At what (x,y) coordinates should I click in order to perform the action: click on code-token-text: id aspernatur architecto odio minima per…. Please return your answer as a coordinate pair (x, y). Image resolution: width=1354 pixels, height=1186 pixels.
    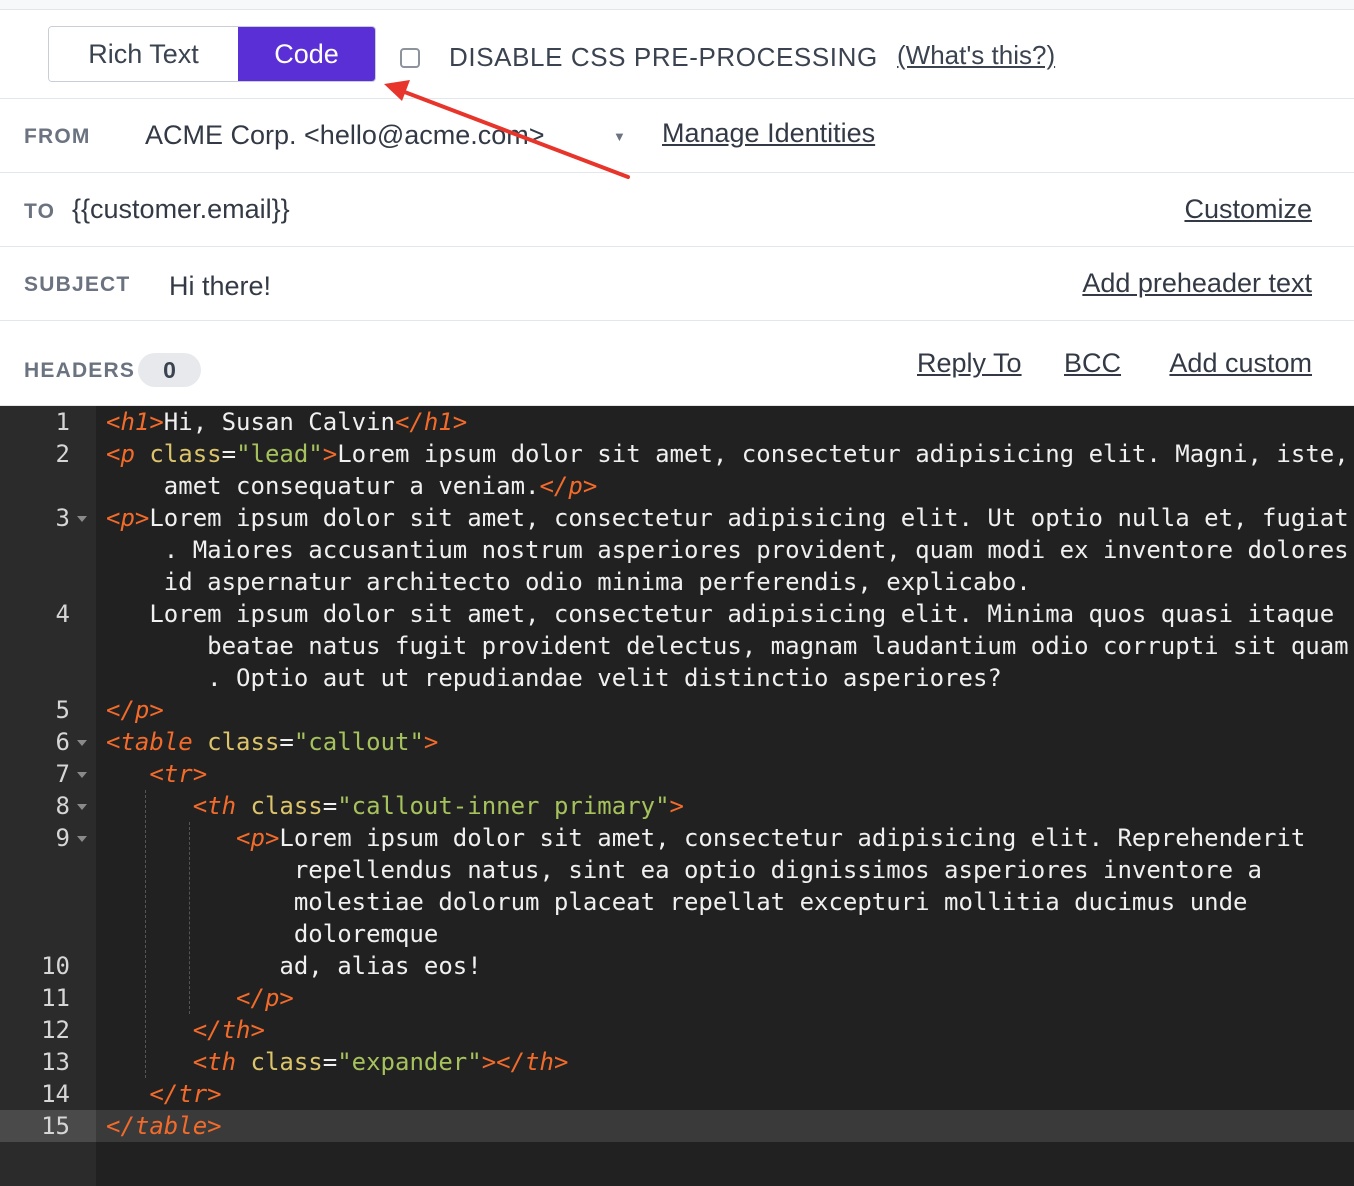
    Looking at the image, I should click on (568, 582).